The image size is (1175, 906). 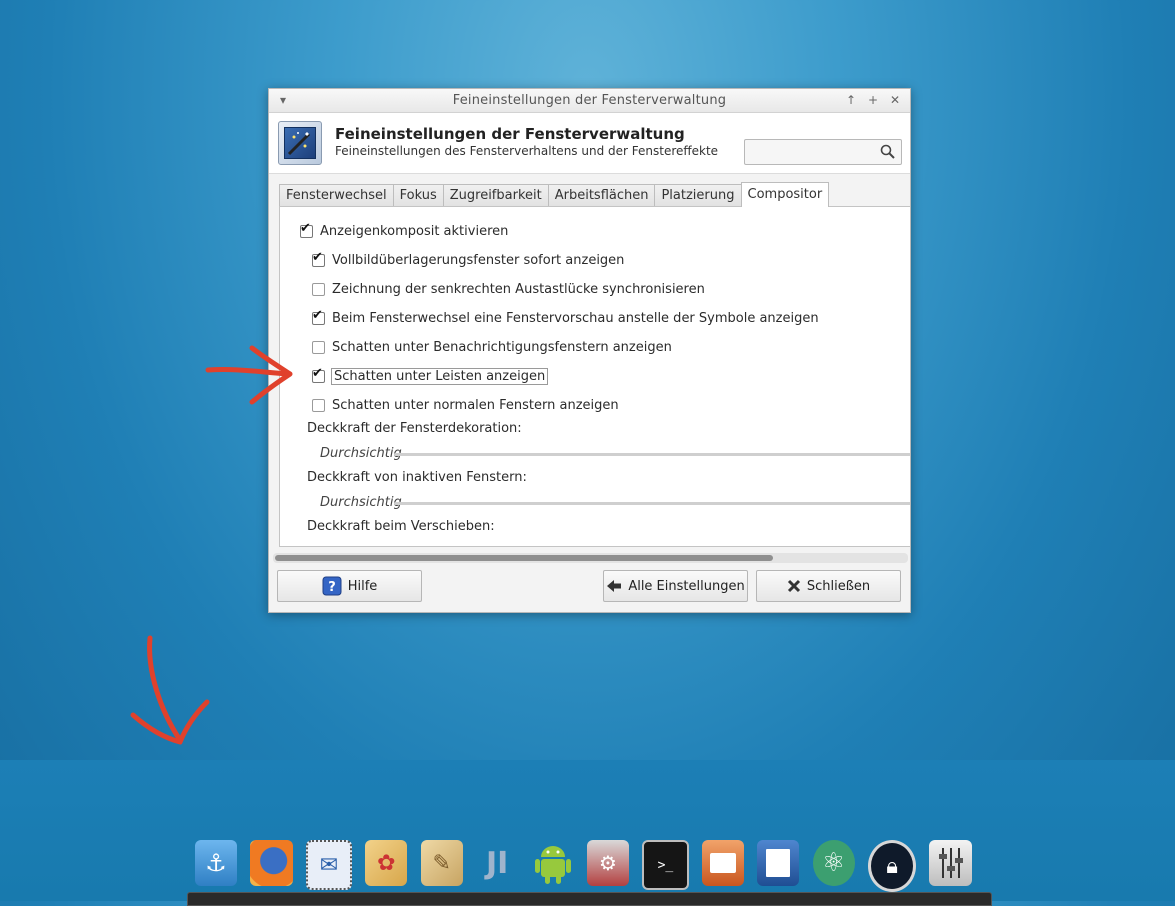 What do you see at coordinates (794, 586) in the screenshot?
I see `close-icon` at bounding box center [794, 586].